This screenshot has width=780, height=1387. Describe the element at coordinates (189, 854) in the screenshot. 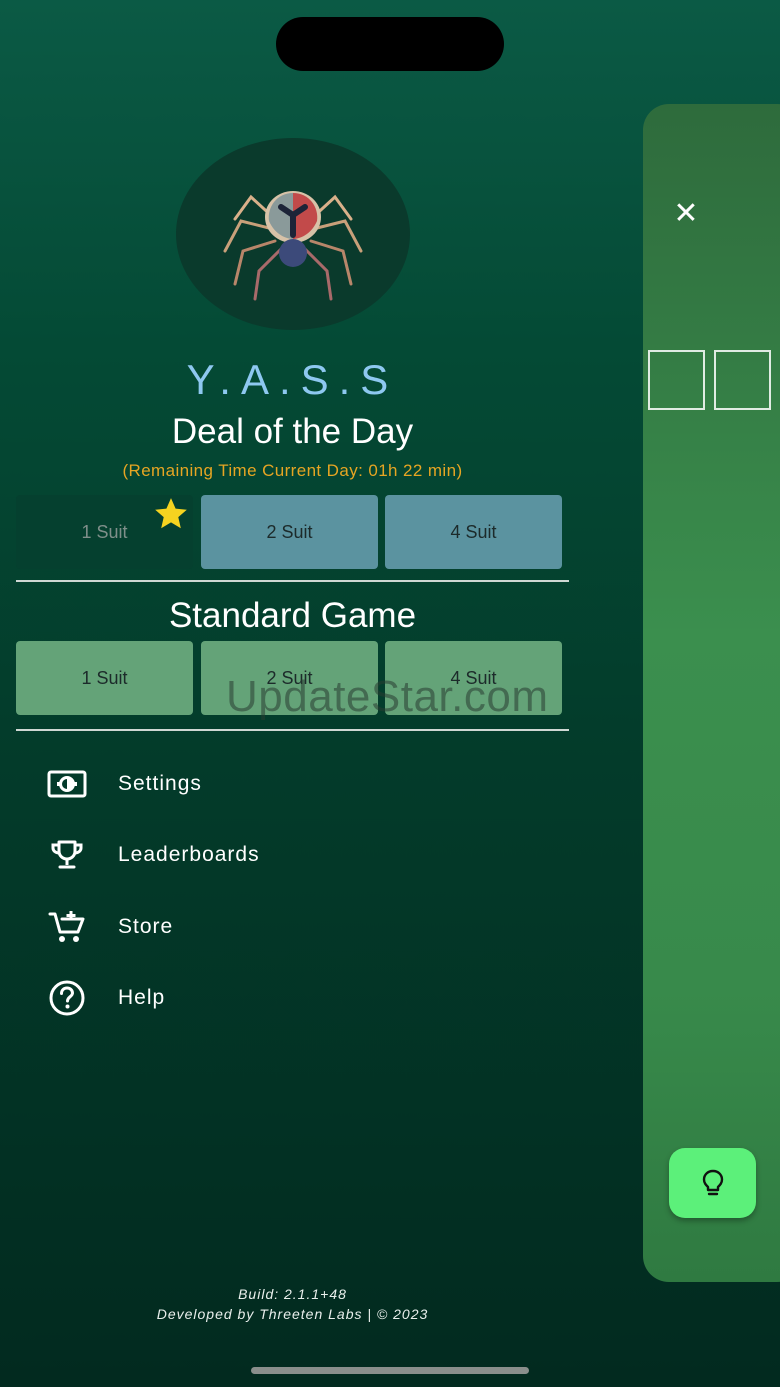

I see `menu-item-label: Leaderboards` at that location.